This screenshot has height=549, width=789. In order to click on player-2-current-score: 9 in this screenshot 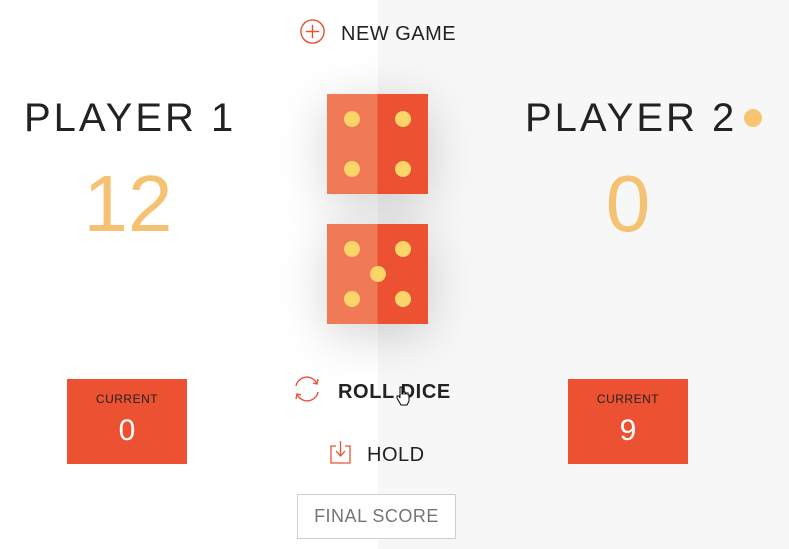, I will do `click(628, 430)`.